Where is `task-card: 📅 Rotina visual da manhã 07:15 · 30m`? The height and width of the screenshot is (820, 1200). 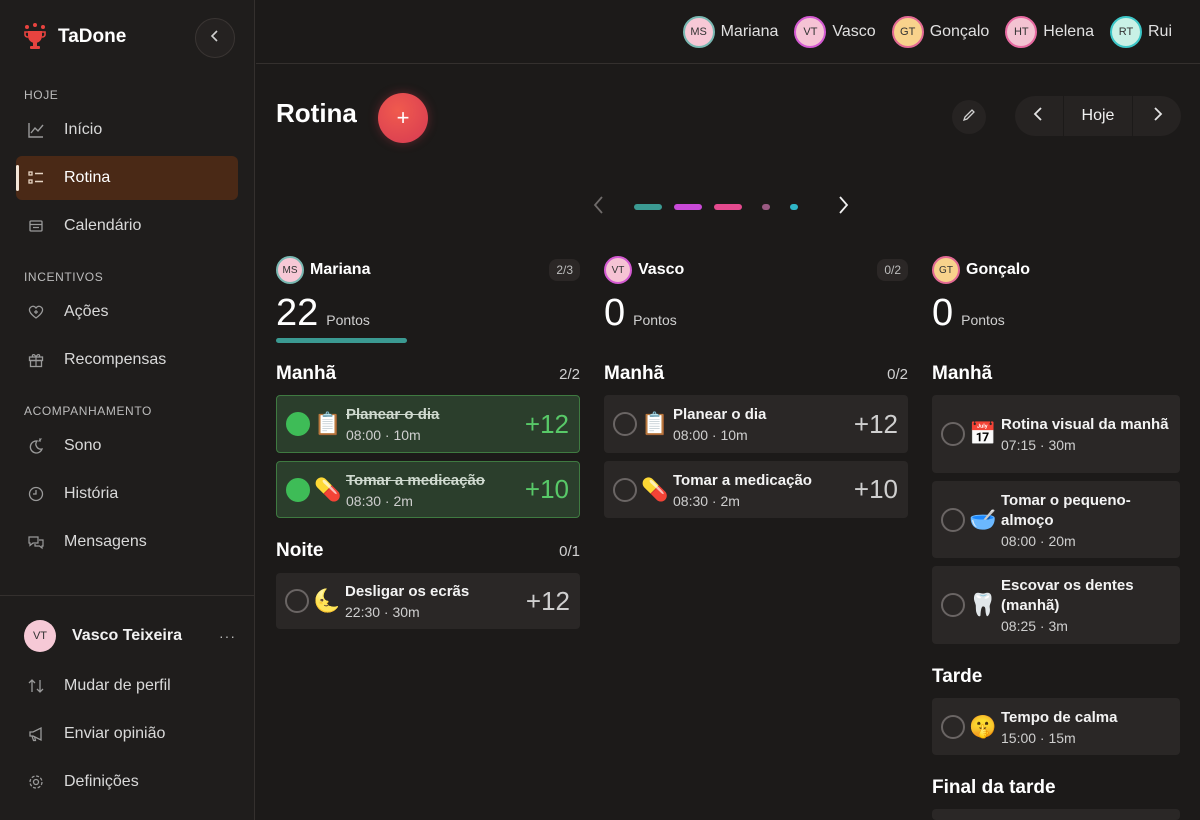
task-card: 📅 Rotina visual da manhã 07:15 · 30m is located at coordinates (1056, 434).